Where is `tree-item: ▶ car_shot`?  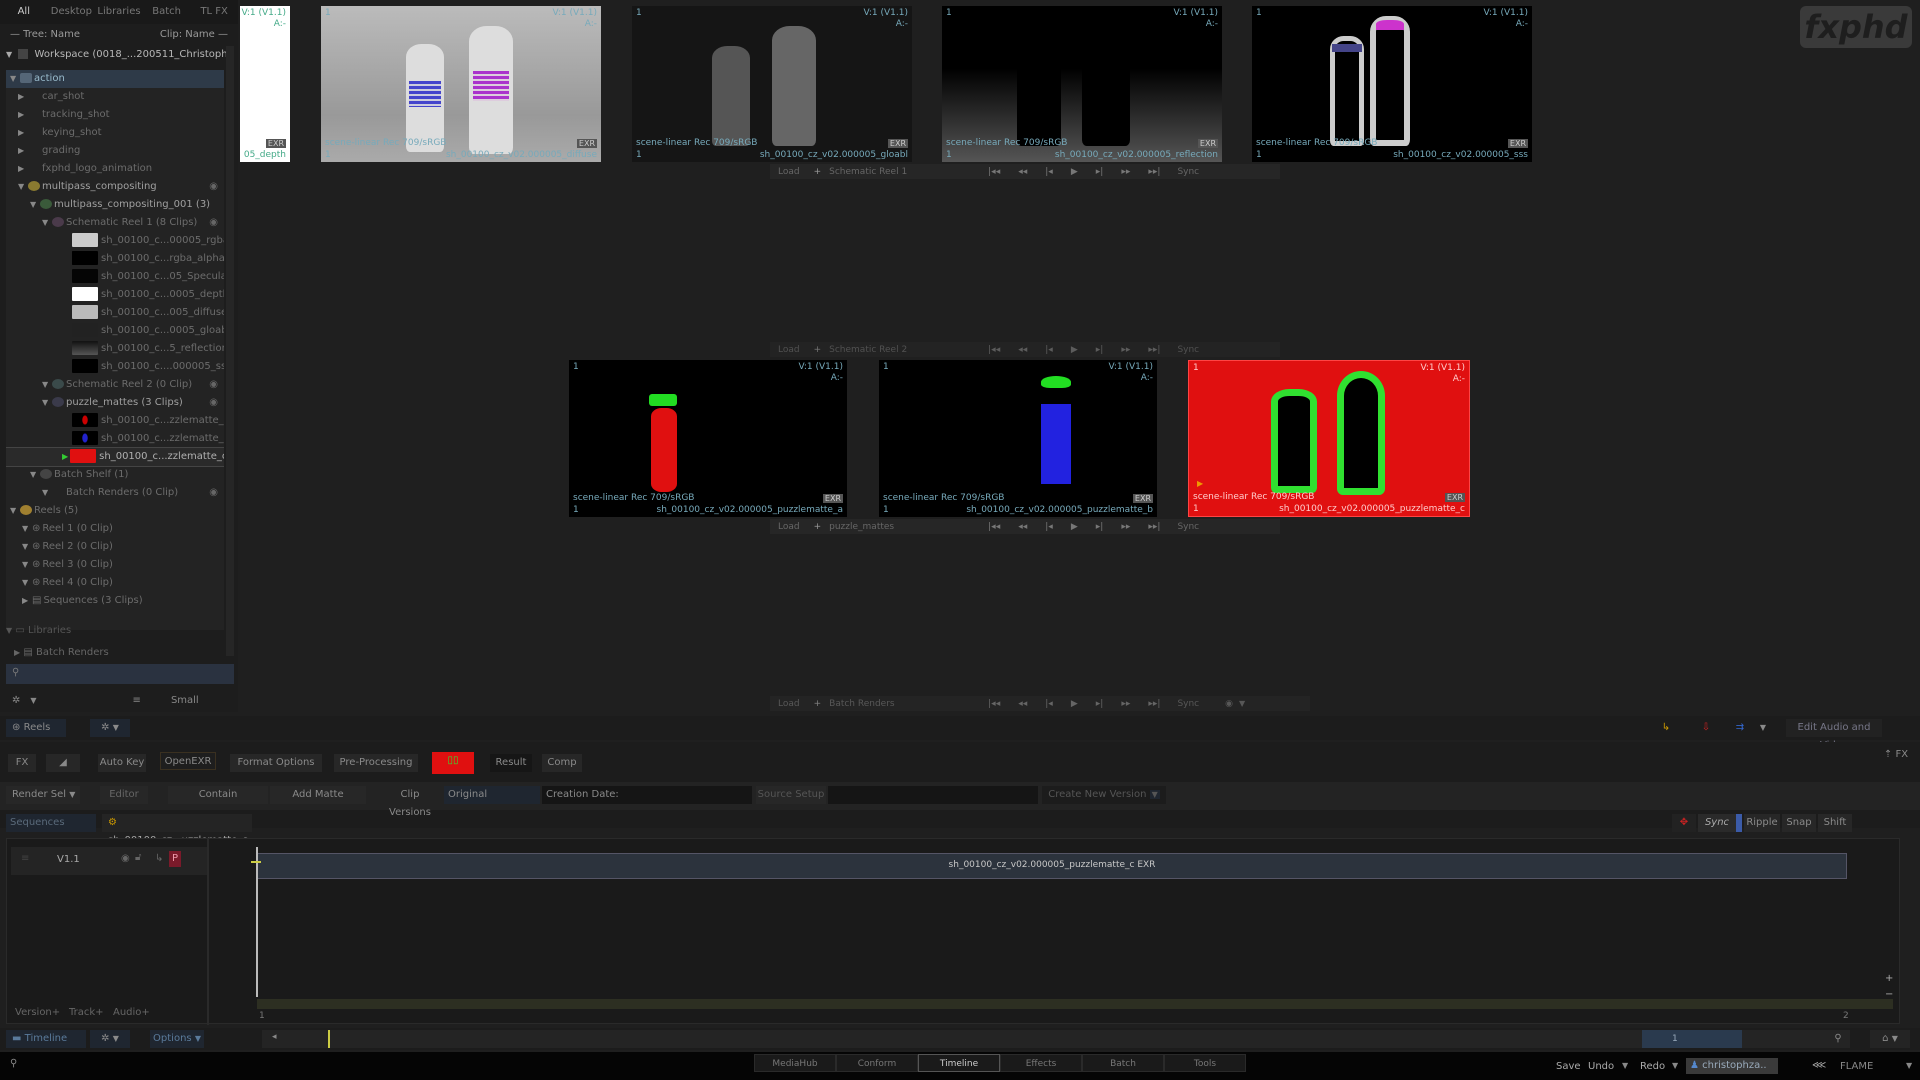 tree-item: ▶ car_shot is located at coordinates (115, 97).